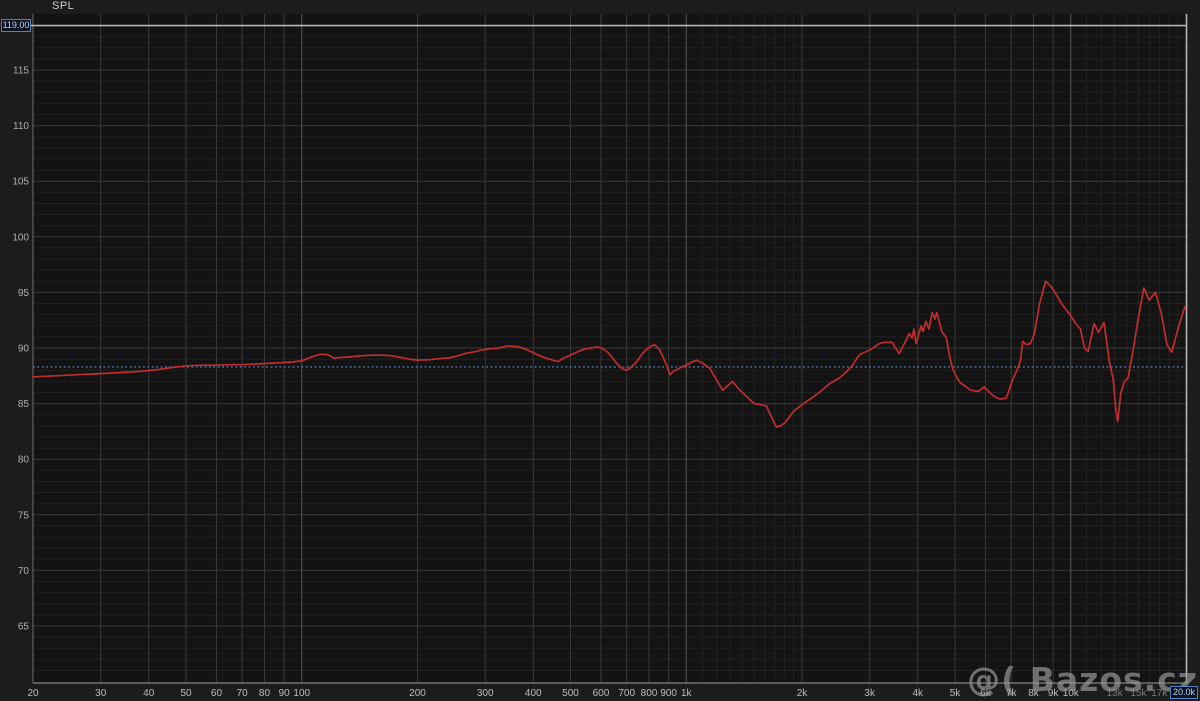  What do you see at coordinates (24, 627) in the screenshot?
I see `y-axis-tick-label: 65` at bounding box center [24, 627].